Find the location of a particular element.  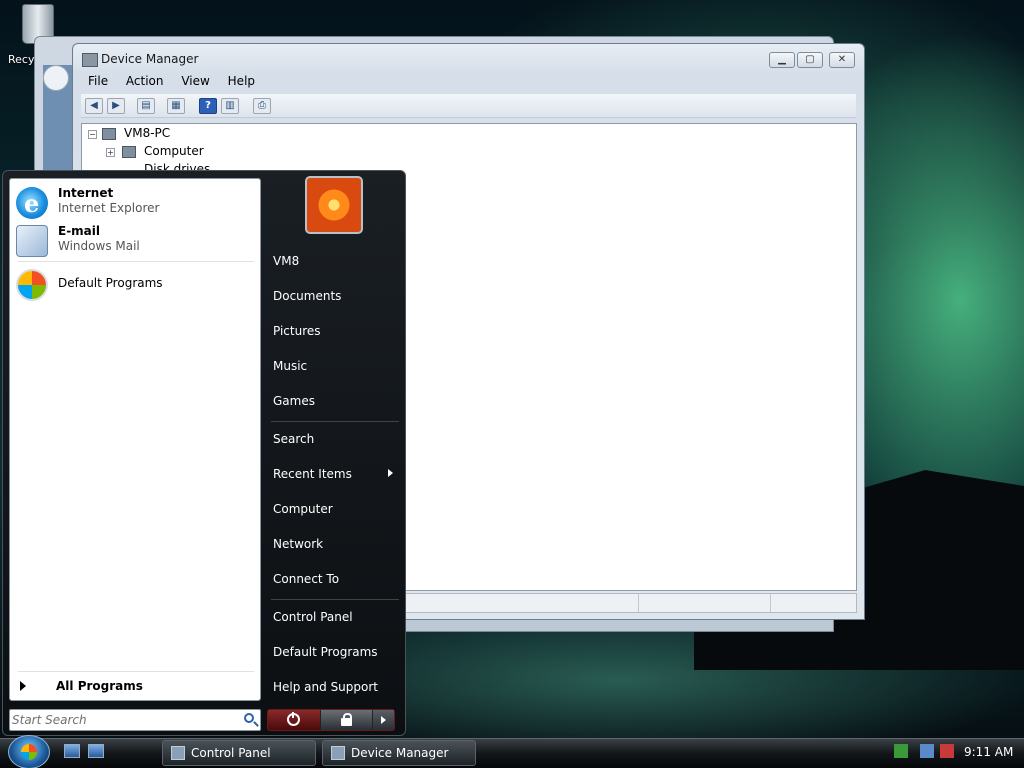

recent-default-programs: Default Programs is located at coordinates (136, 285).